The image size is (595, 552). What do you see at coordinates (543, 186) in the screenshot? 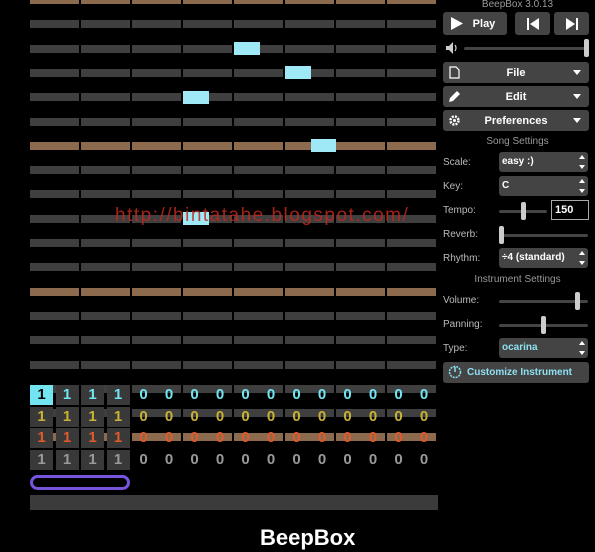
I see `key-select: C` at bounding box center [543, 186].